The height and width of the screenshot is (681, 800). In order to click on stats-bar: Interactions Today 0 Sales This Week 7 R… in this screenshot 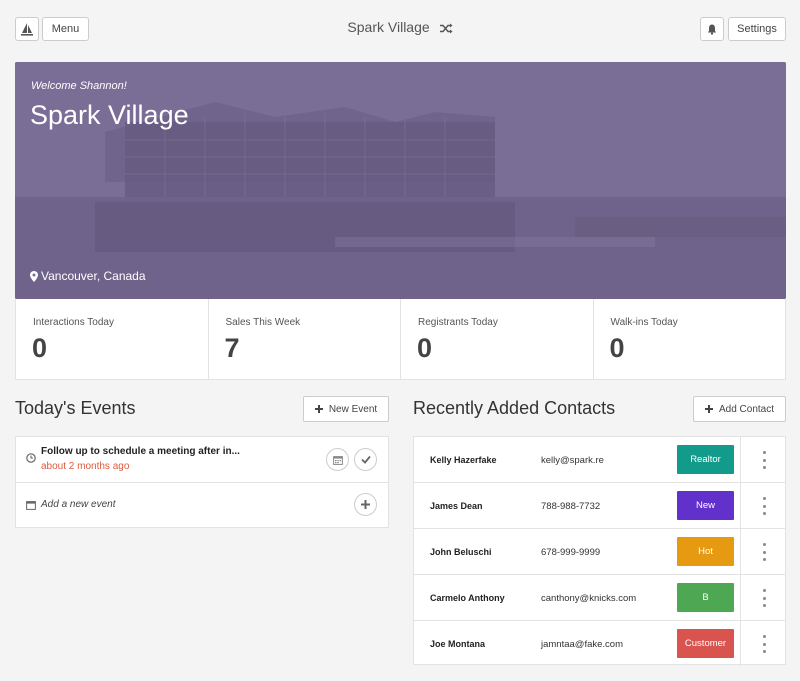, I will do `click(400, 339)`.